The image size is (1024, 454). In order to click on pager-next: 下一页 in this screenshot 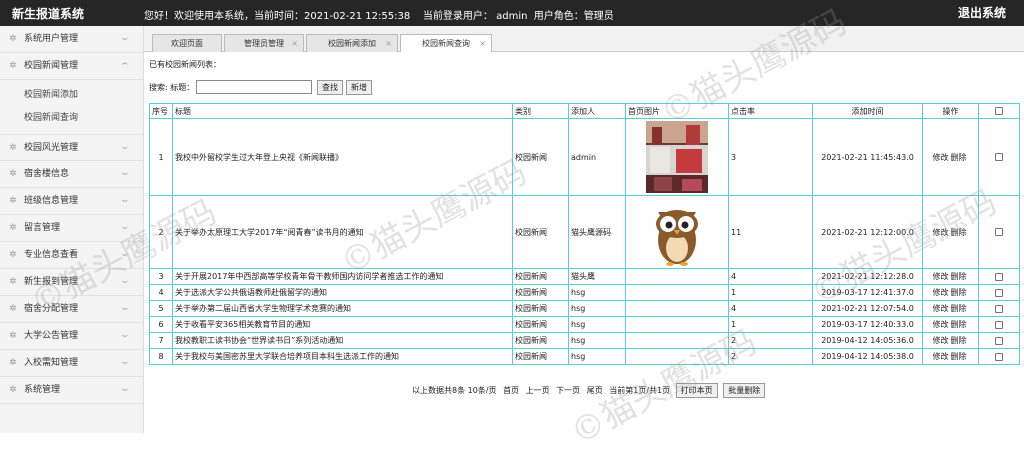, I will do `click(568, 390)`.